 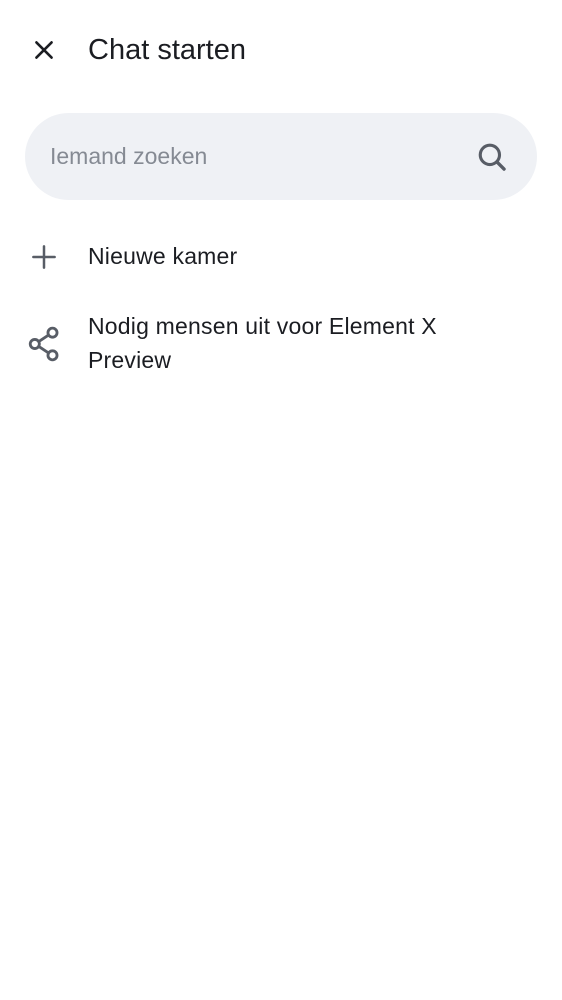 I want to click on search-input, so click(x=260, y=156).